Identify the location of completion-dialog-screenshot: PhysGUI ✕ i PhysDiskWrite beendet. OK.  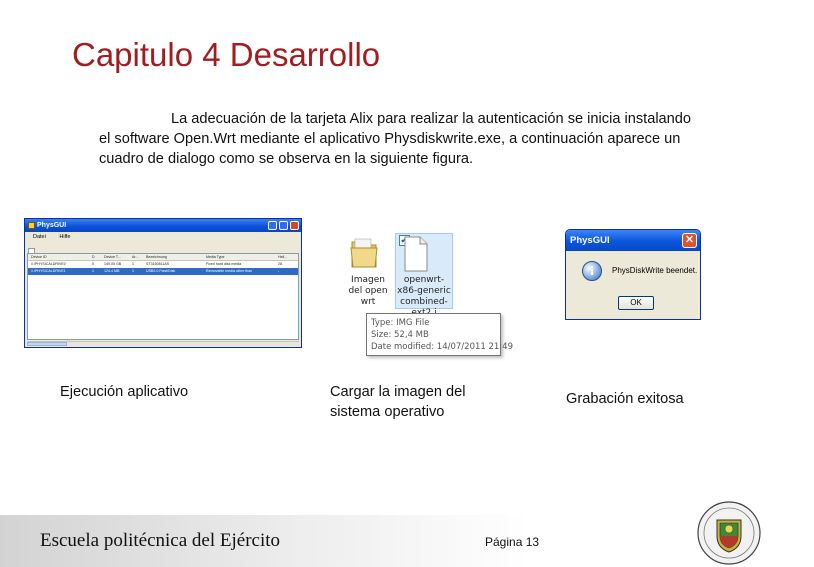
(633, 274).